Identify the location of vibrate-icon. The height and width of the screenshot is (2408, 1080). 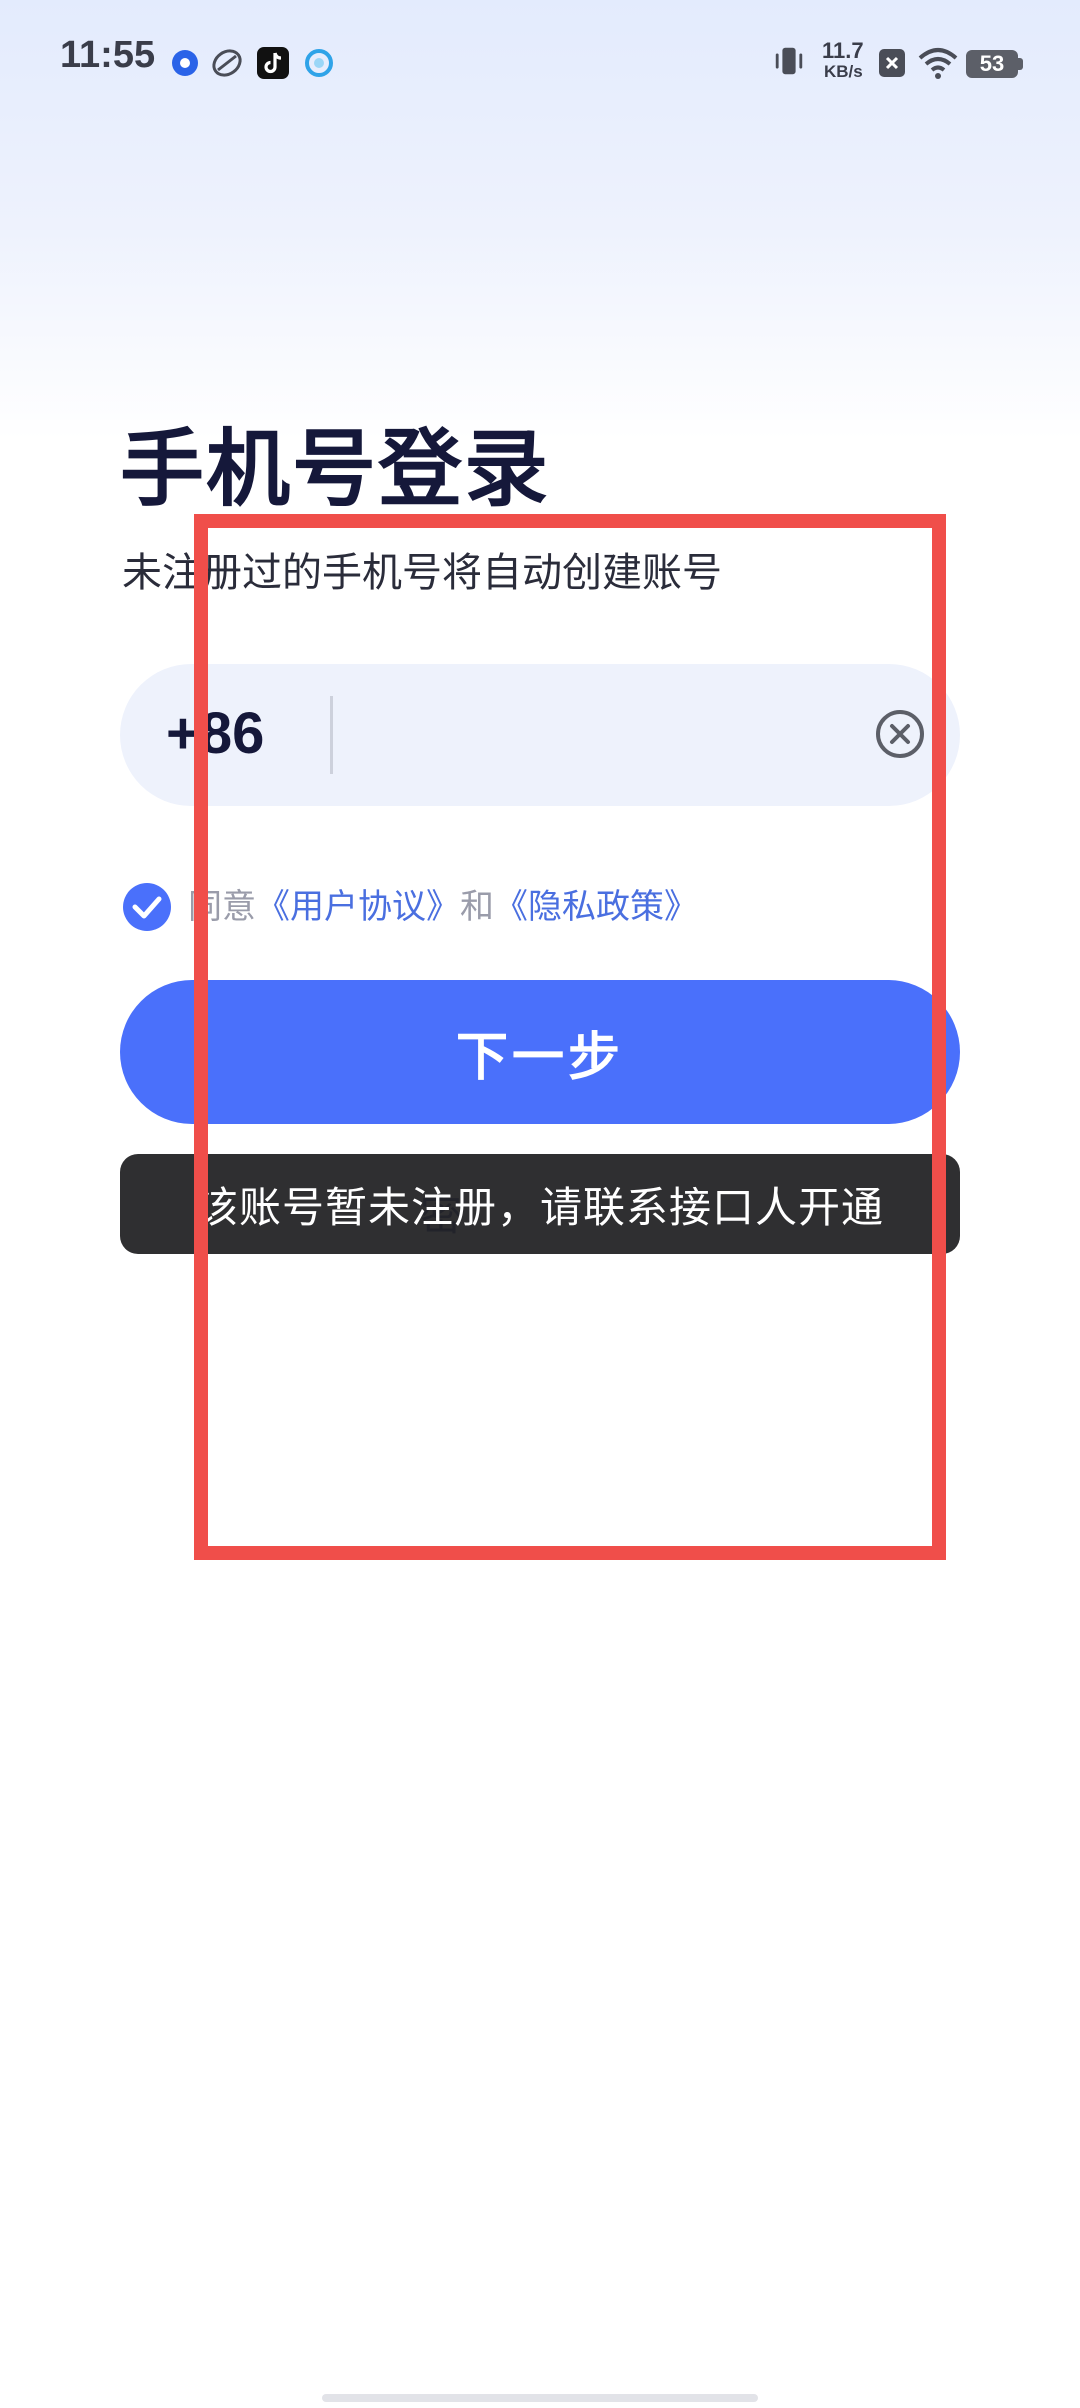
(789, 61).